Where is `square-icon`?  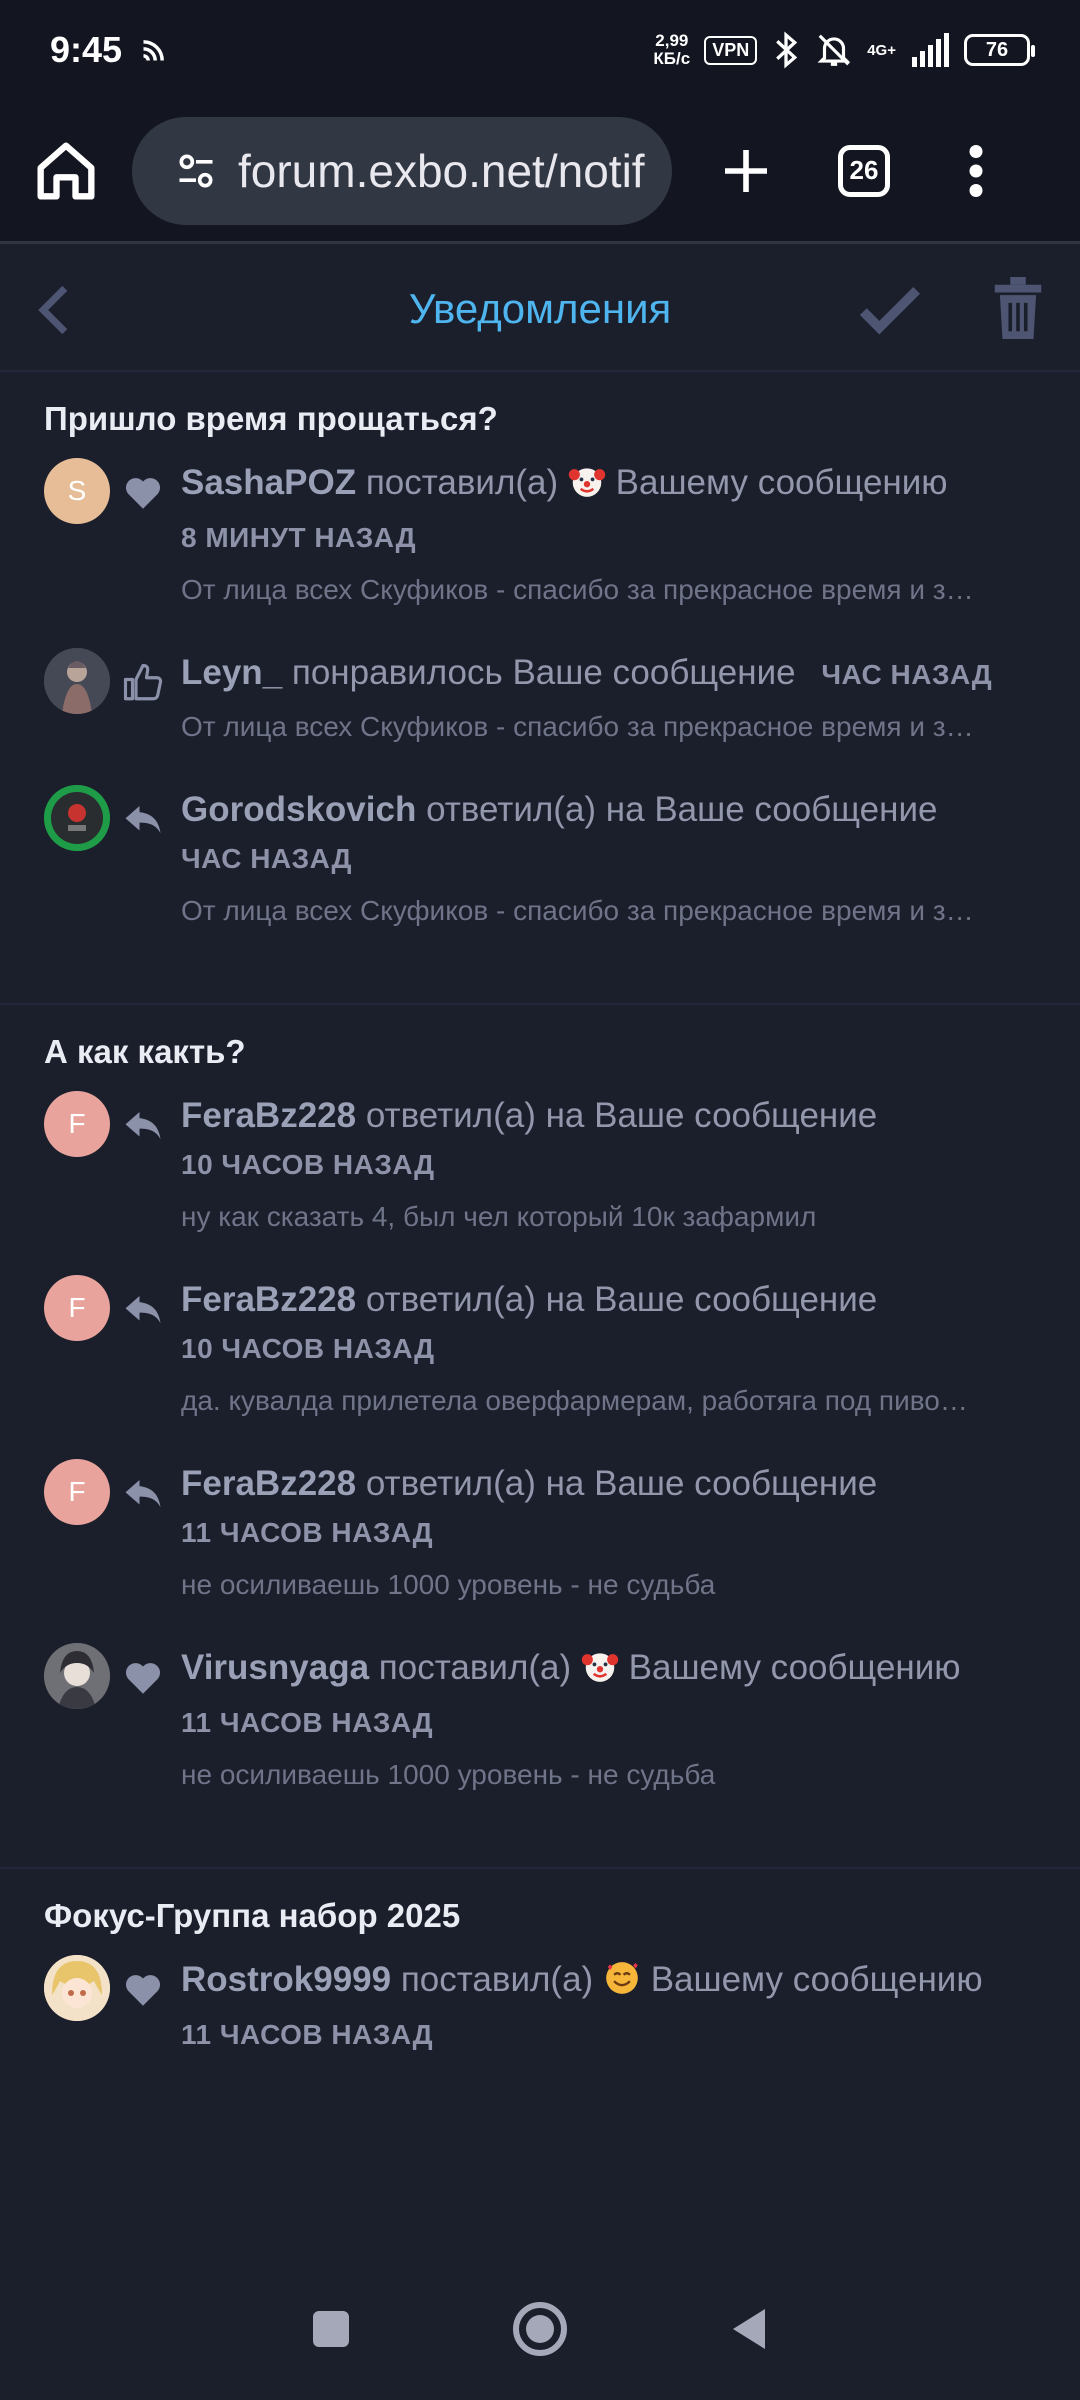 square-icon is located at coordinates (330, 2328).